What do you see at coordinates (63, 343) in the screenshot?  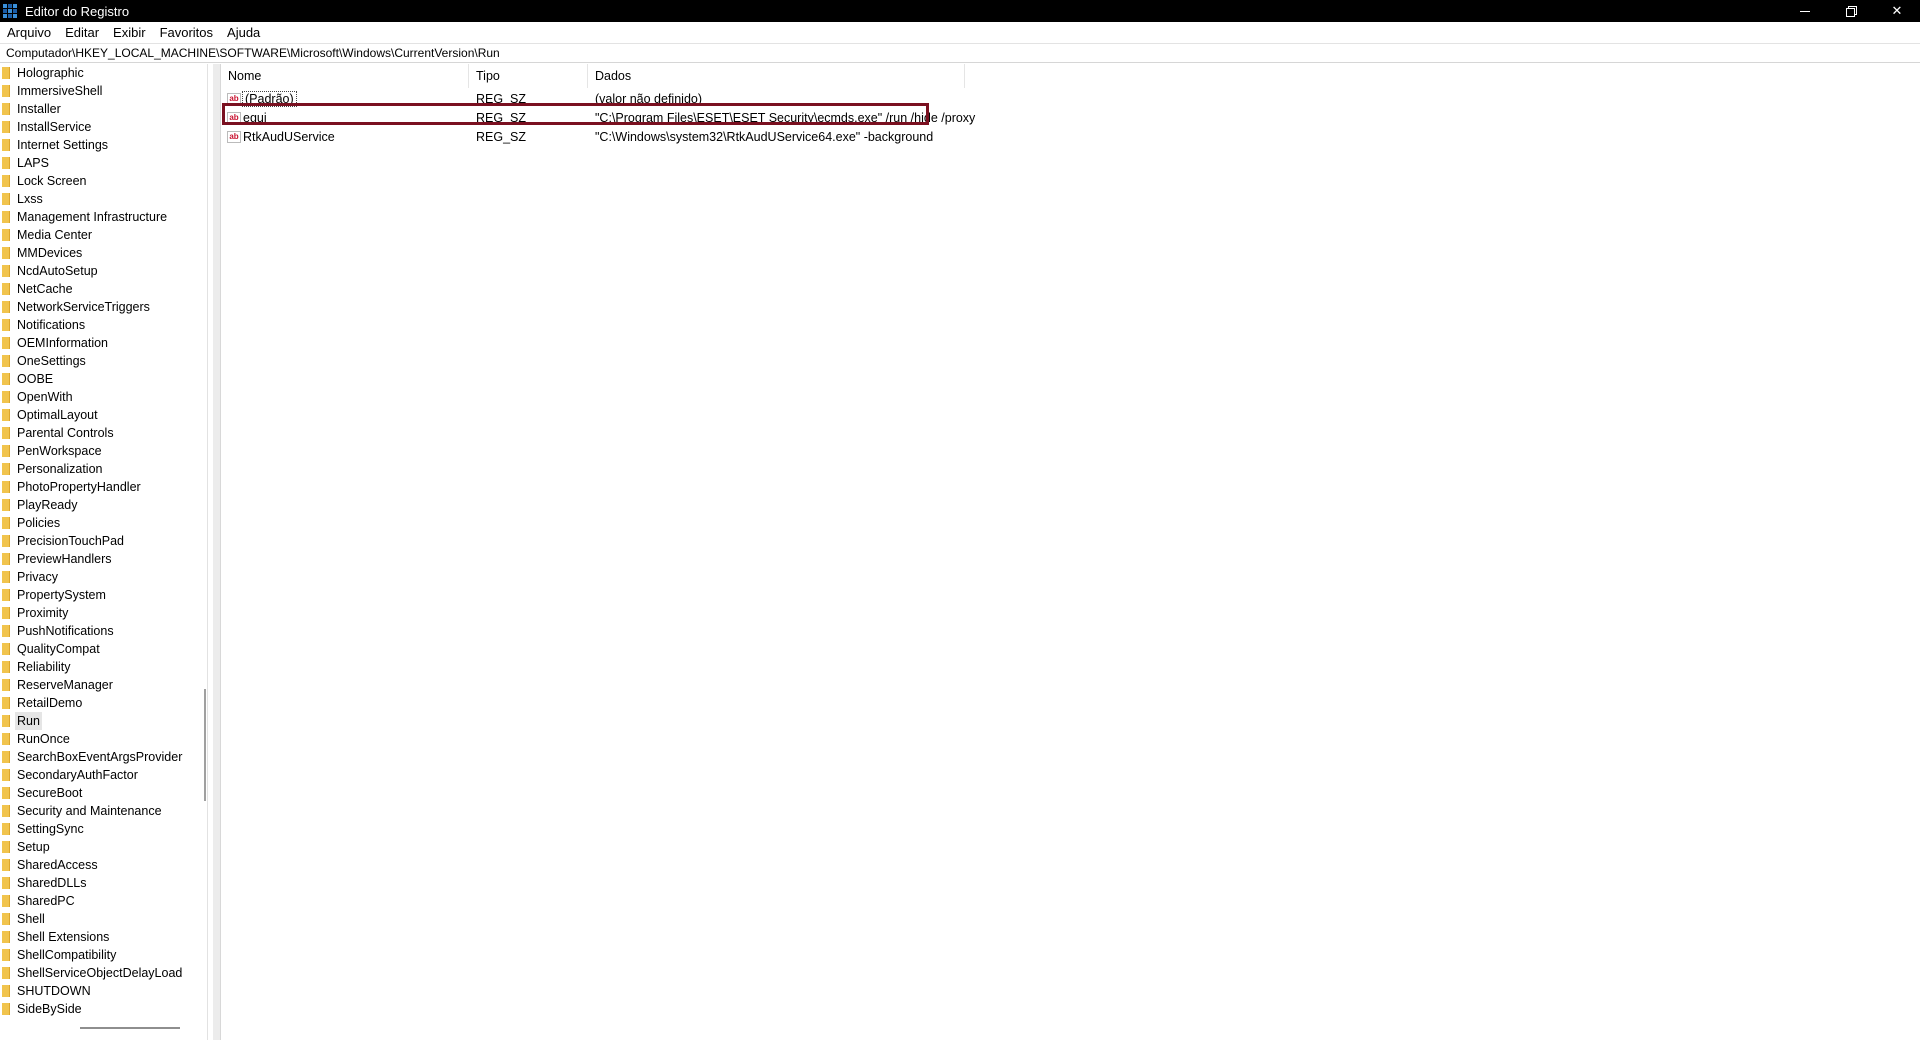 I see `tree-item-label: OEMInformation` at bounding box center [63, 343].